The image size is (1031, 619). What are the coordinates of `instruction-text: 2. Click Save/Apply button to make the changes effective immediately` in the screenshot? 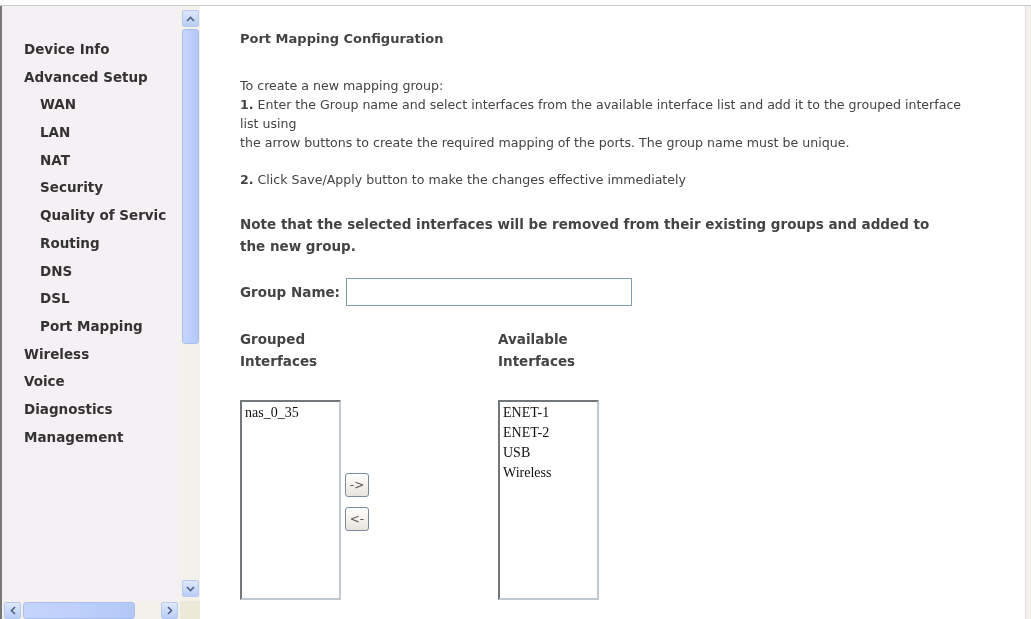 It's located at (463, 180).